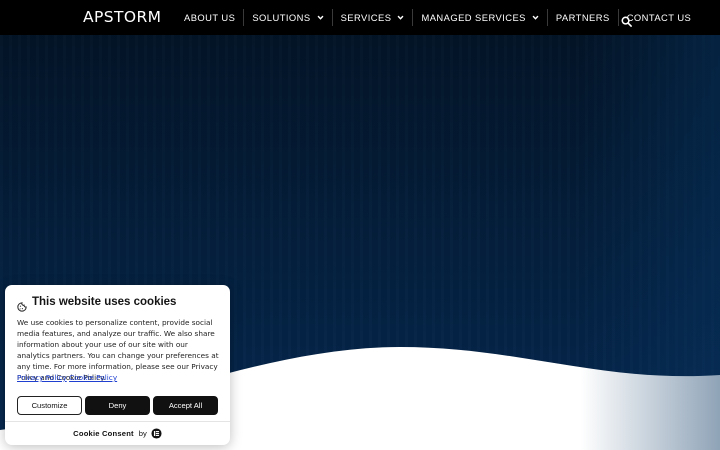  I want to click on cookie-title: This website uses cookies, so click(104, 302).